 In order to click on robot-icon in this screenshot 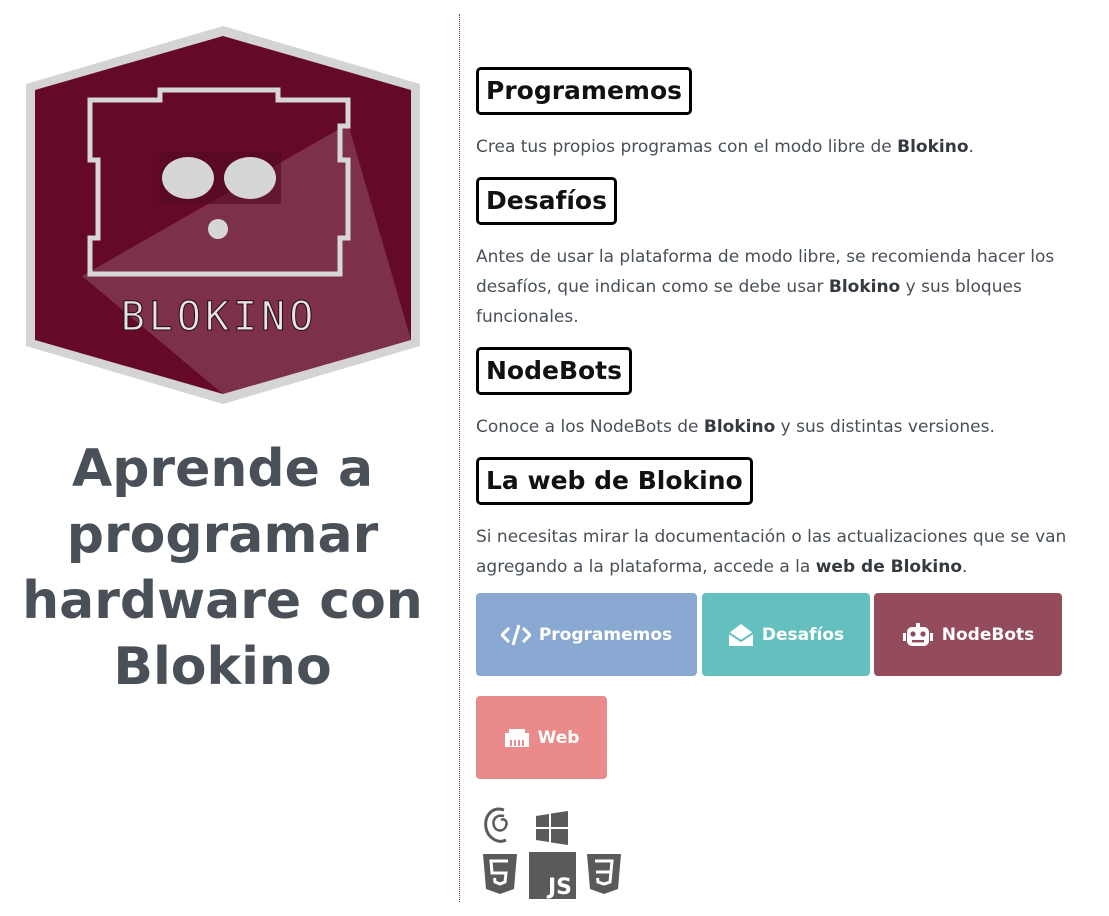, I will do `click(917, 634)`.